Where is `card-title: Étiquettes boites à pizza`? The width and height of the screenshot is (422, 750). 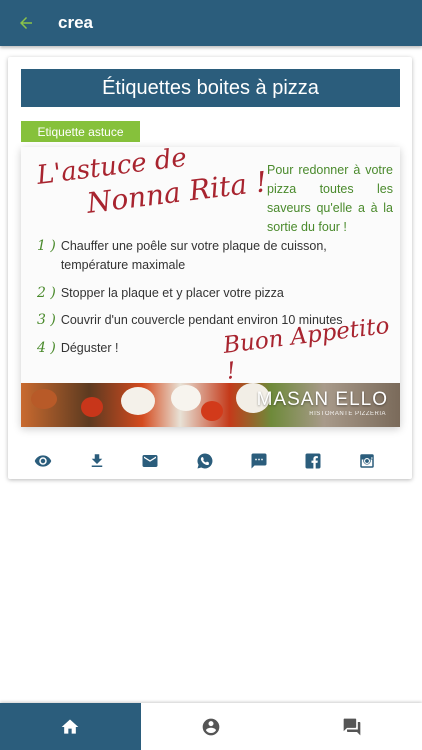 card-title: Étiquettes boites à pizza is located at coordinates (210, 88).